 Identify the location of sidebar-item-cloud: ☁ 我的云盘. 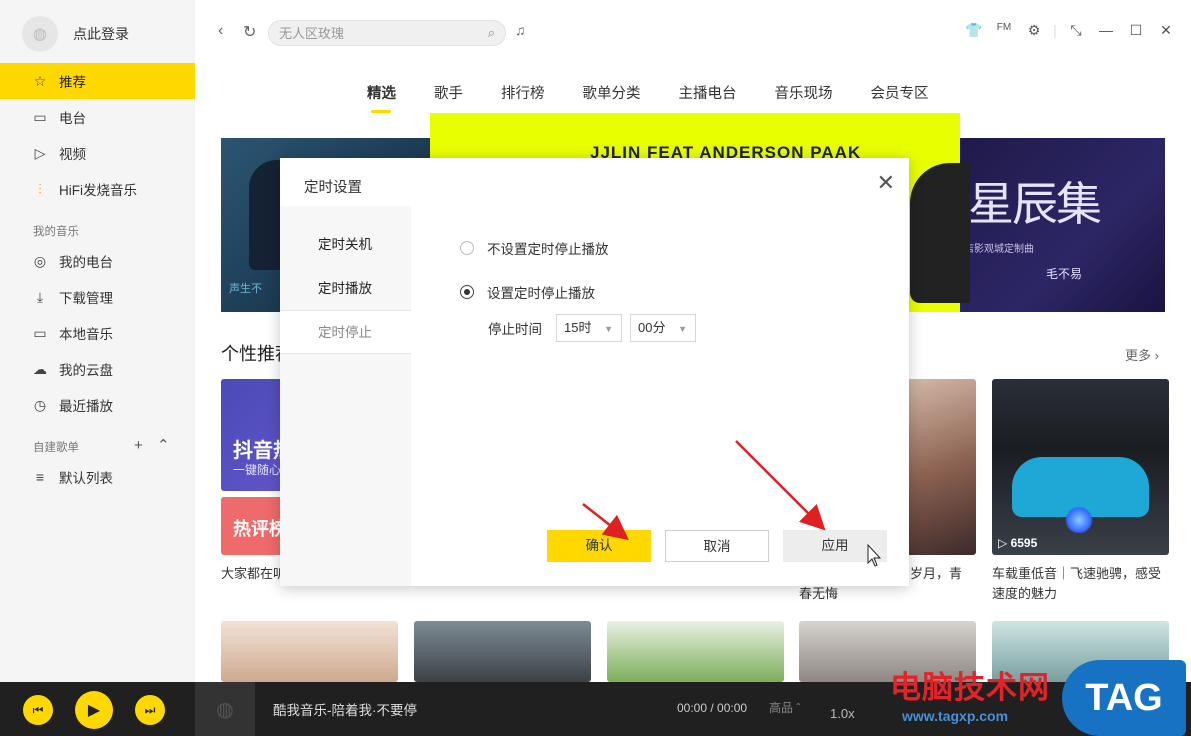
(97, 369).